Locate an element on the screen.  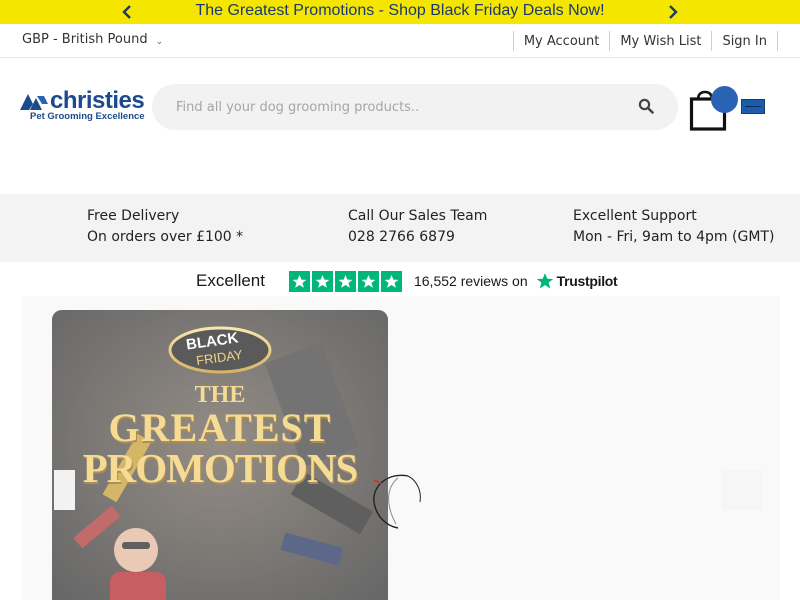
christies-logo: christies Pet Grooming Excellence is located at coordinates (86, 105).